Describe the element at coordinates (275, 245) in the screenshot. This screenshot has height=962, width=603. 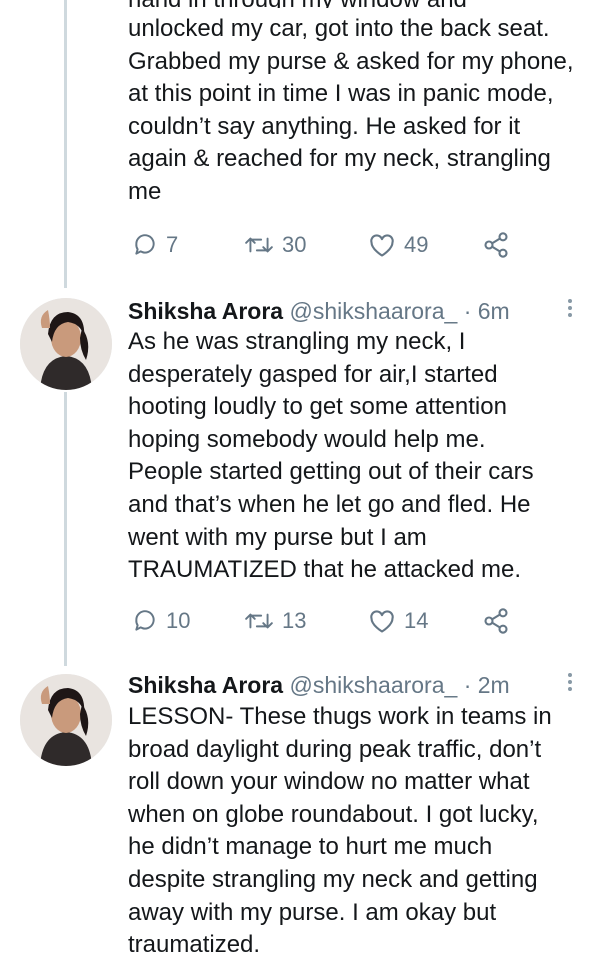
I see `retweet-button: 30` at that location.